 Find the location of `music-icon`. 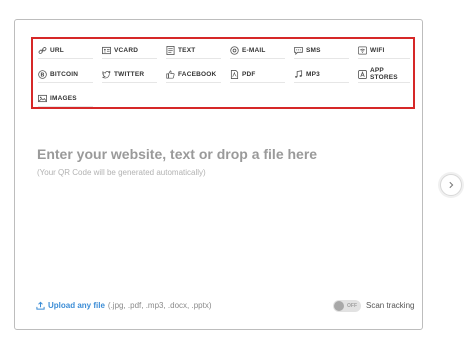

music-icon is located at coordinates (298, 74).